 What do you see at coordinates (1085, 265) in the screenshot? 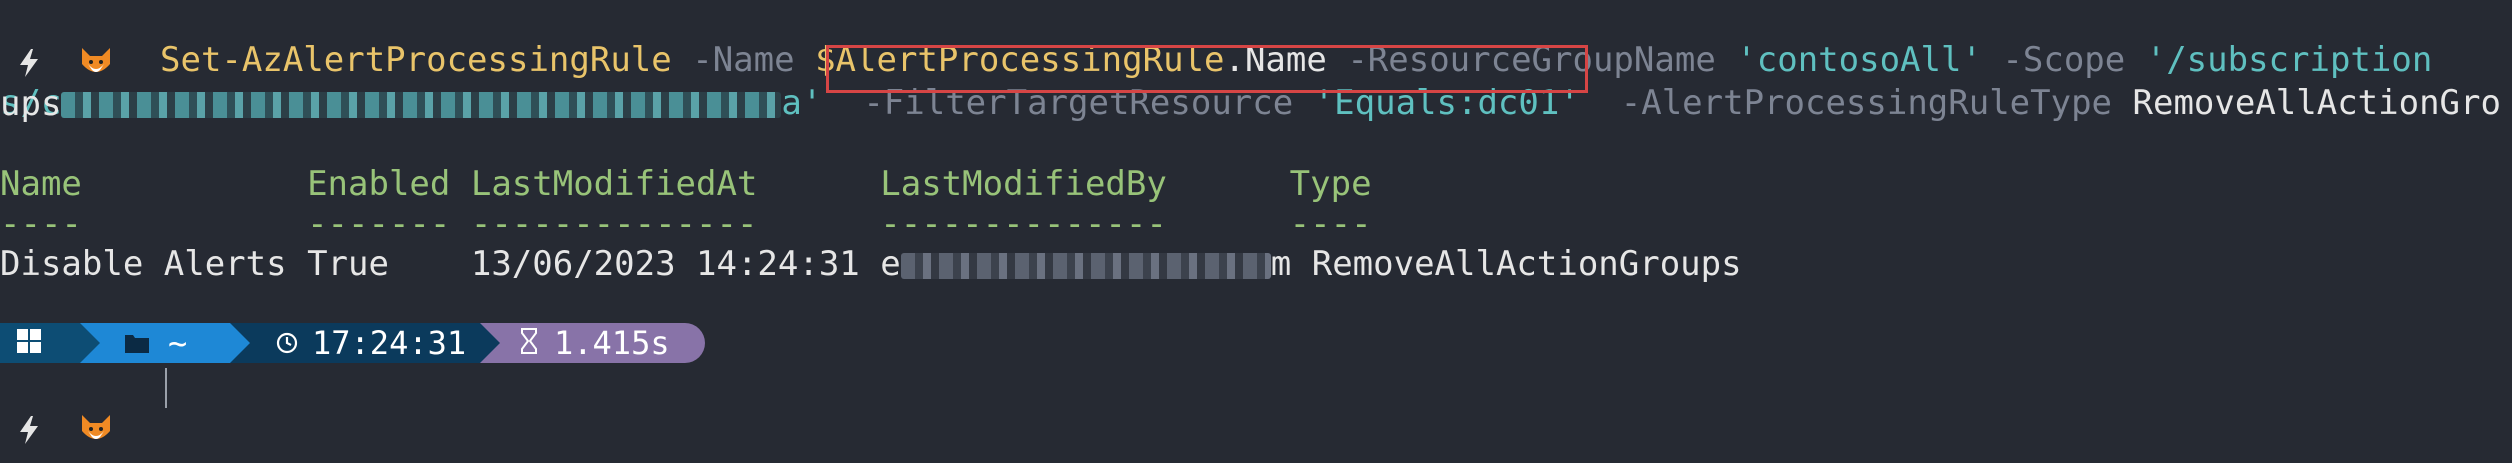
I see `redacted-email` at bounding box center [1085, 265].